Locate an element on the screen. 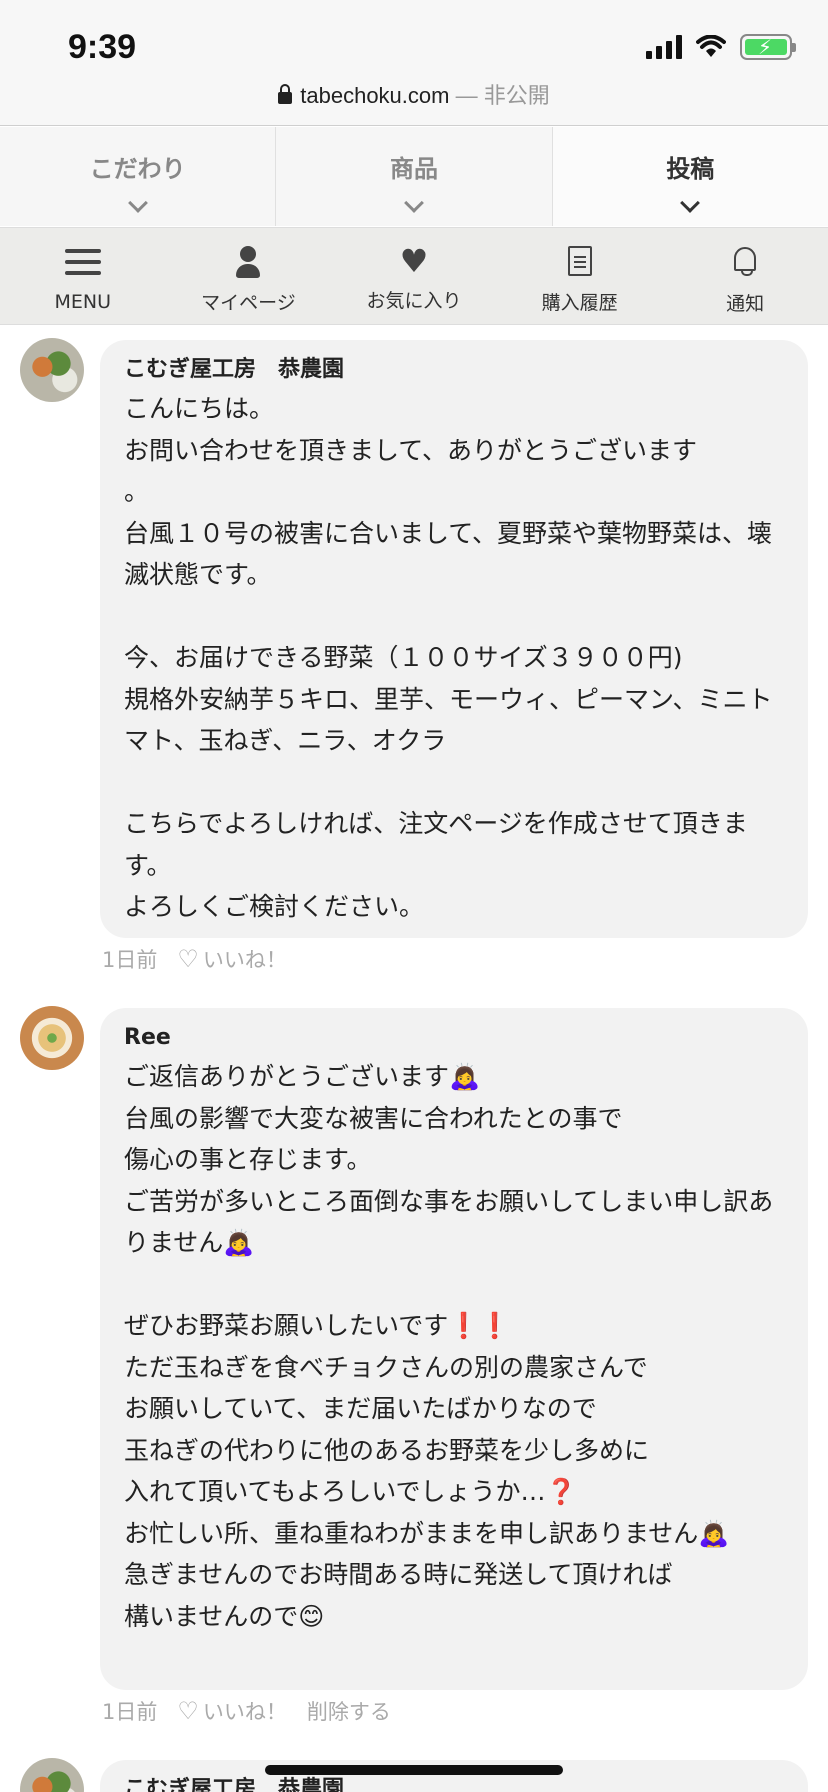 This screenshot has width=828, height=1792. delete-button: 削除する is located at coordinates (349, 1711).